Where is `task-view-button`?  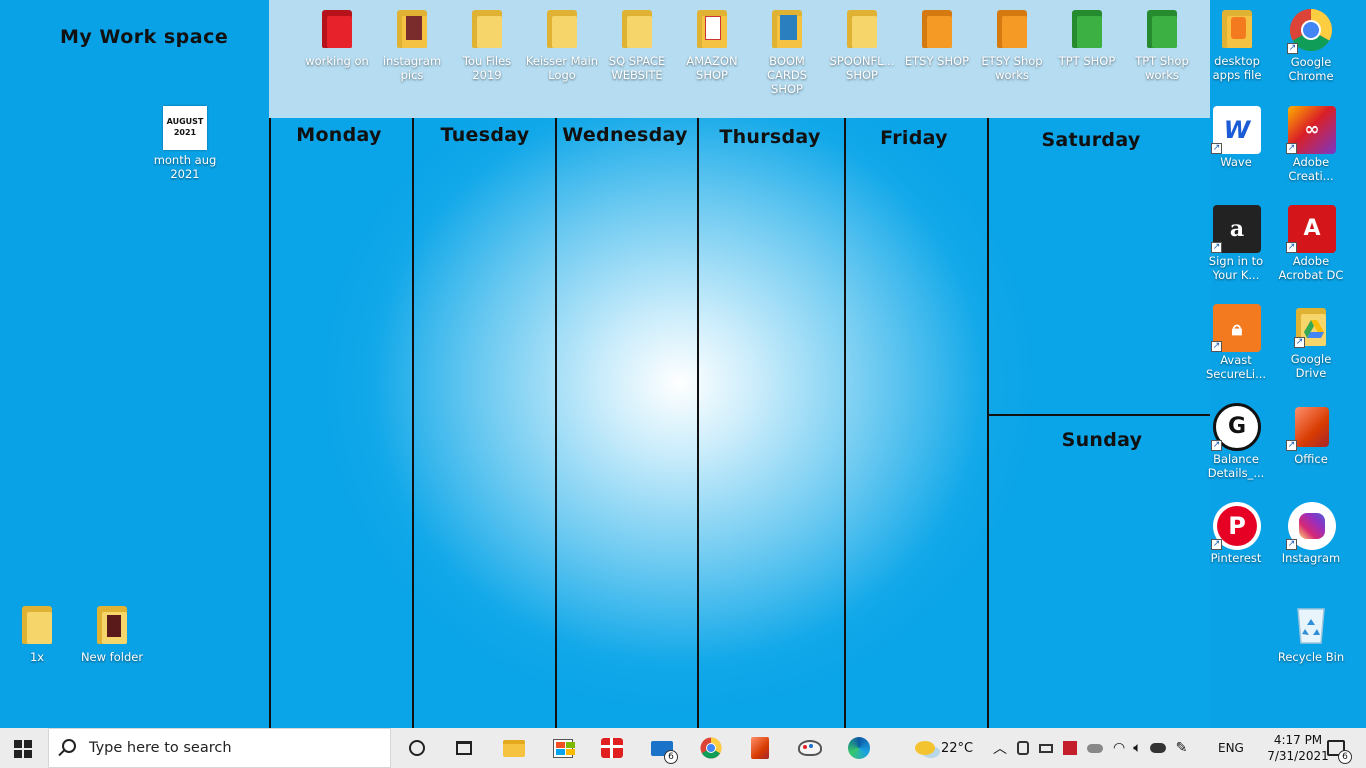
task-view-button is located at coordinates (464, 748).